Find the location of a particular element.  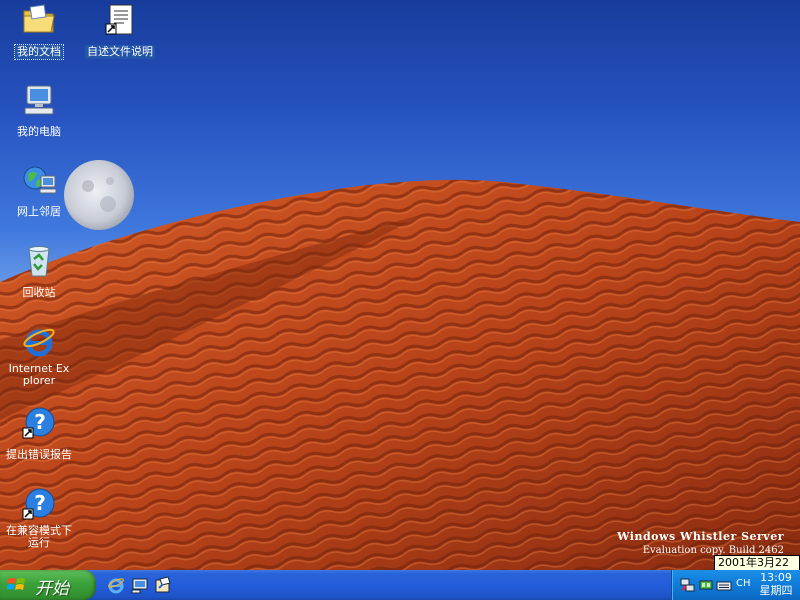

keyboard-icon is located at coordinates (724, 585).